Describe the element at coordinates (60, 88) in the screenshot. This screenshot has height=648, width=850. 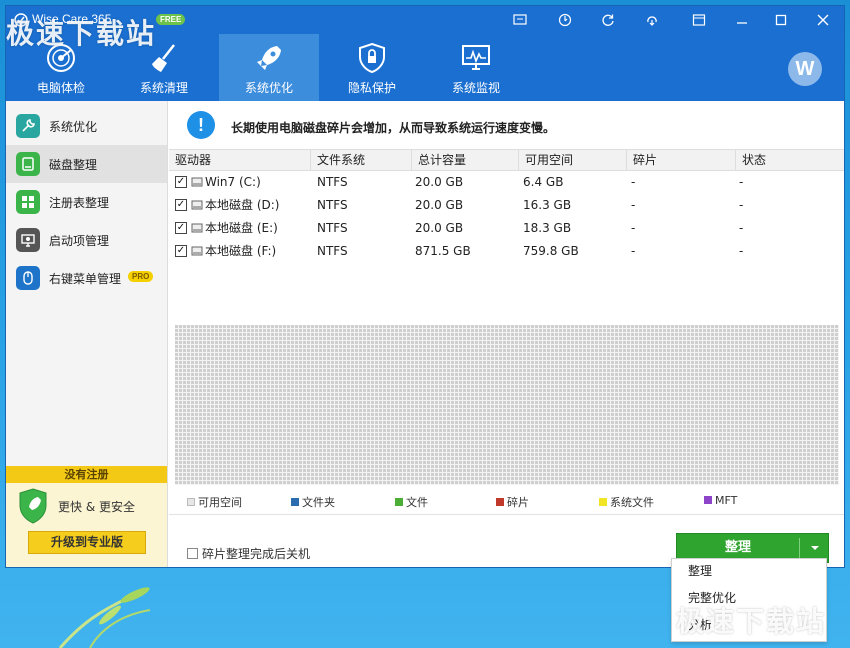
I see `nav-label: 电脑体检` at that location.